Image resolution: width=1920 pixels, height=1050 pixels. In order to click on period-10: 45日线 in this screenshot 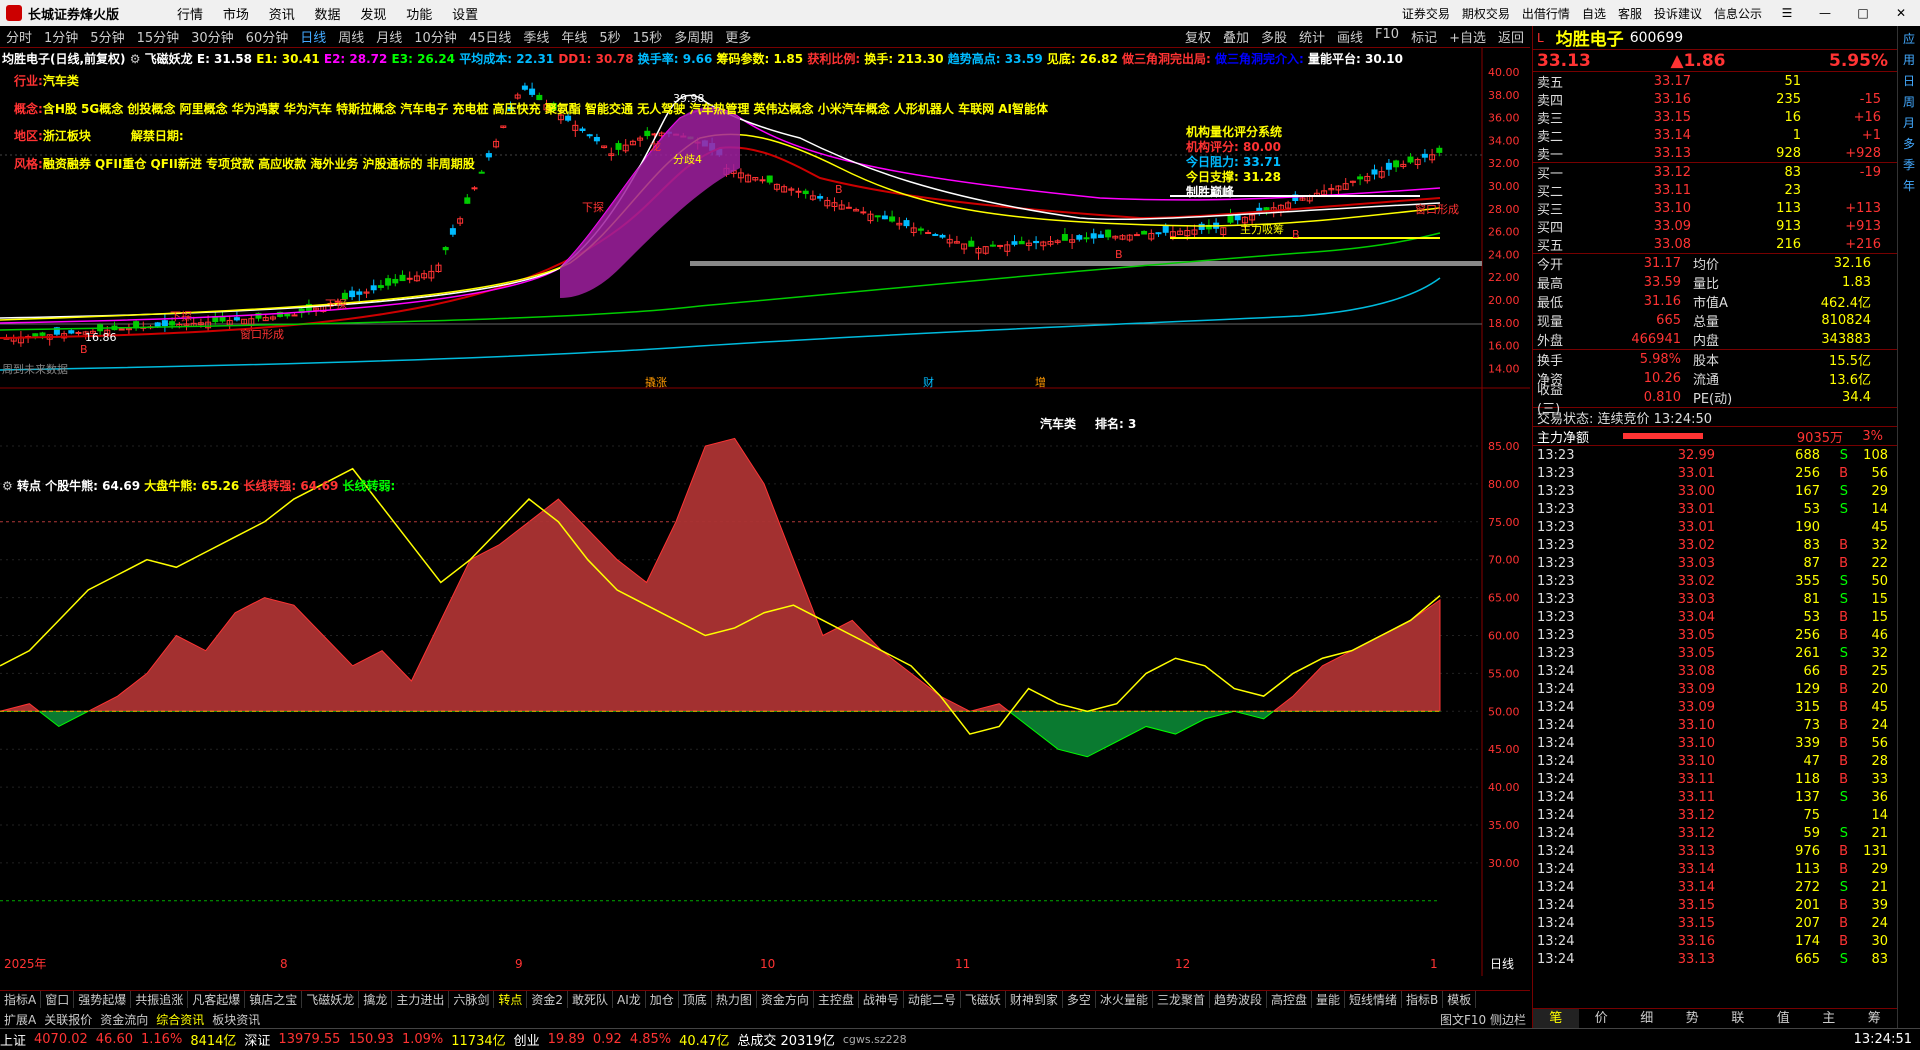, I will do `click(490, 36)`.